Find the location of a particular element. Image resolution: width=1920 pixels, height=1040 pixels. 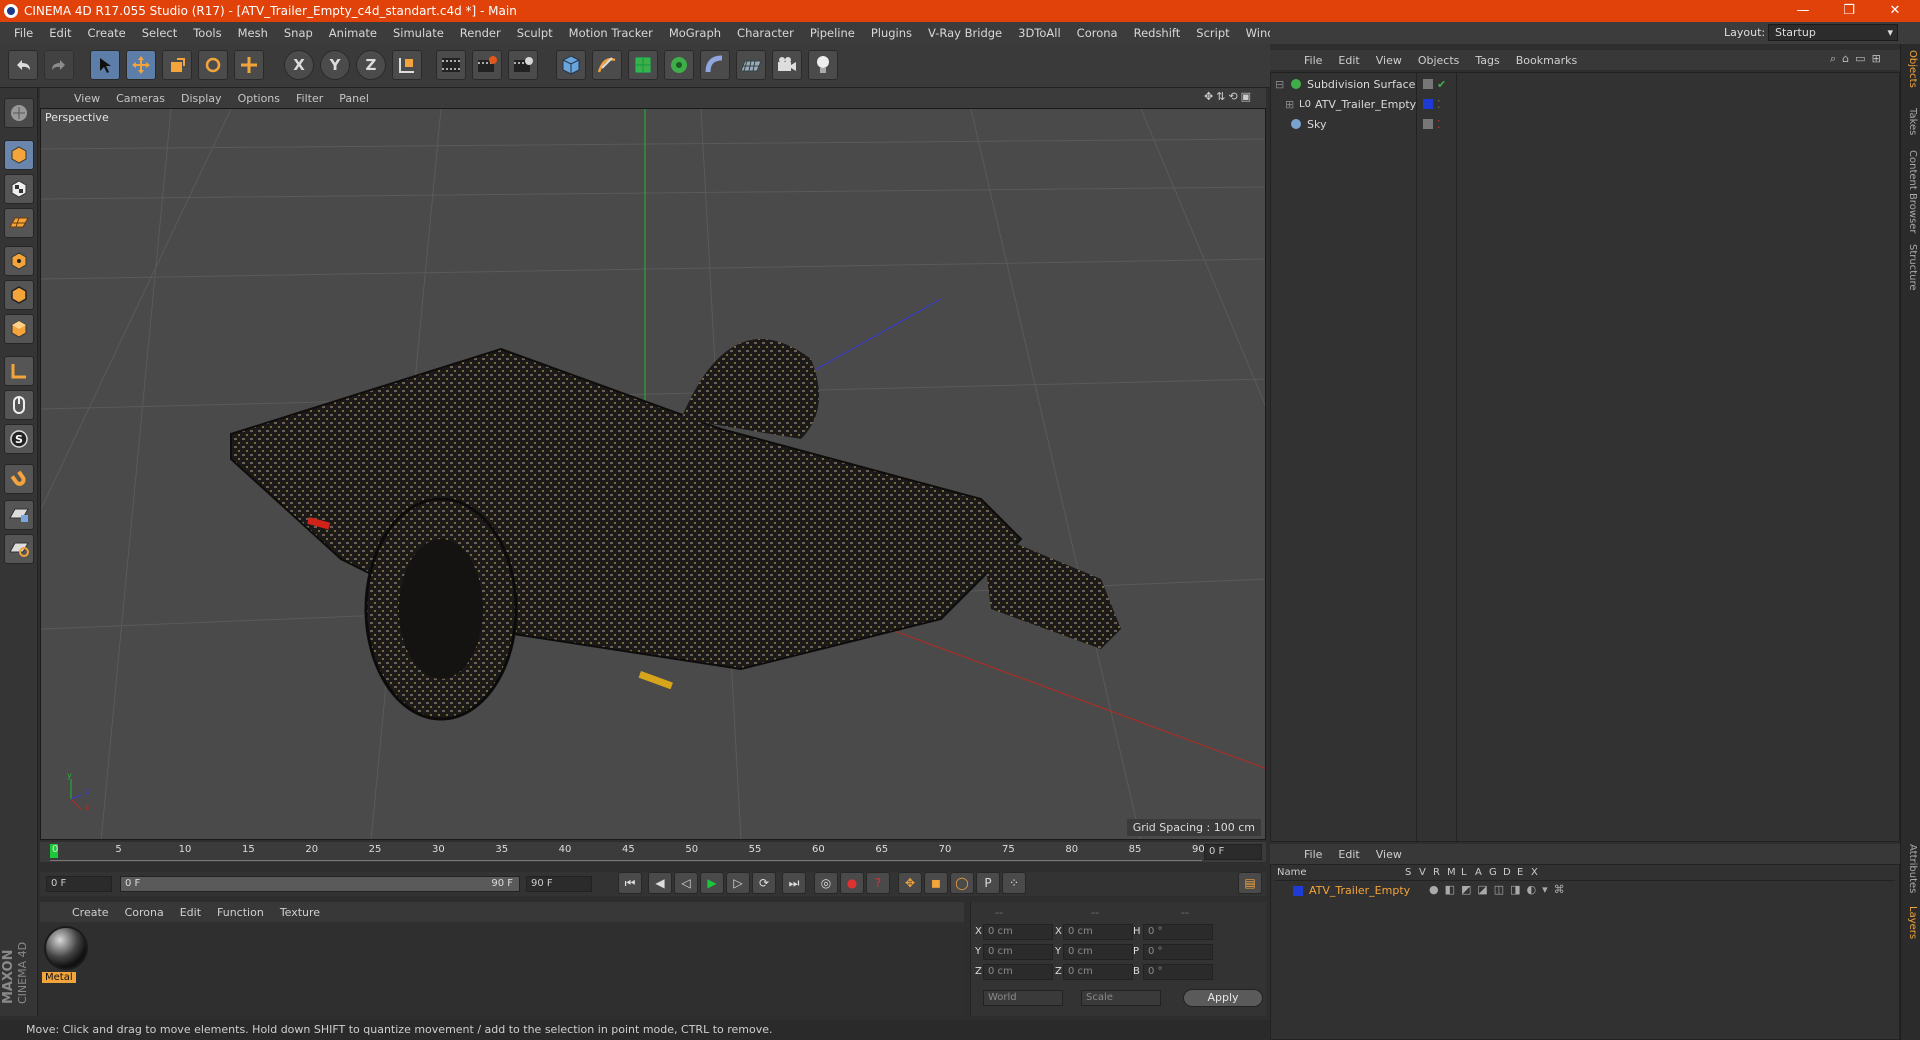

render-settings-button is located at coordinates (523, 65).